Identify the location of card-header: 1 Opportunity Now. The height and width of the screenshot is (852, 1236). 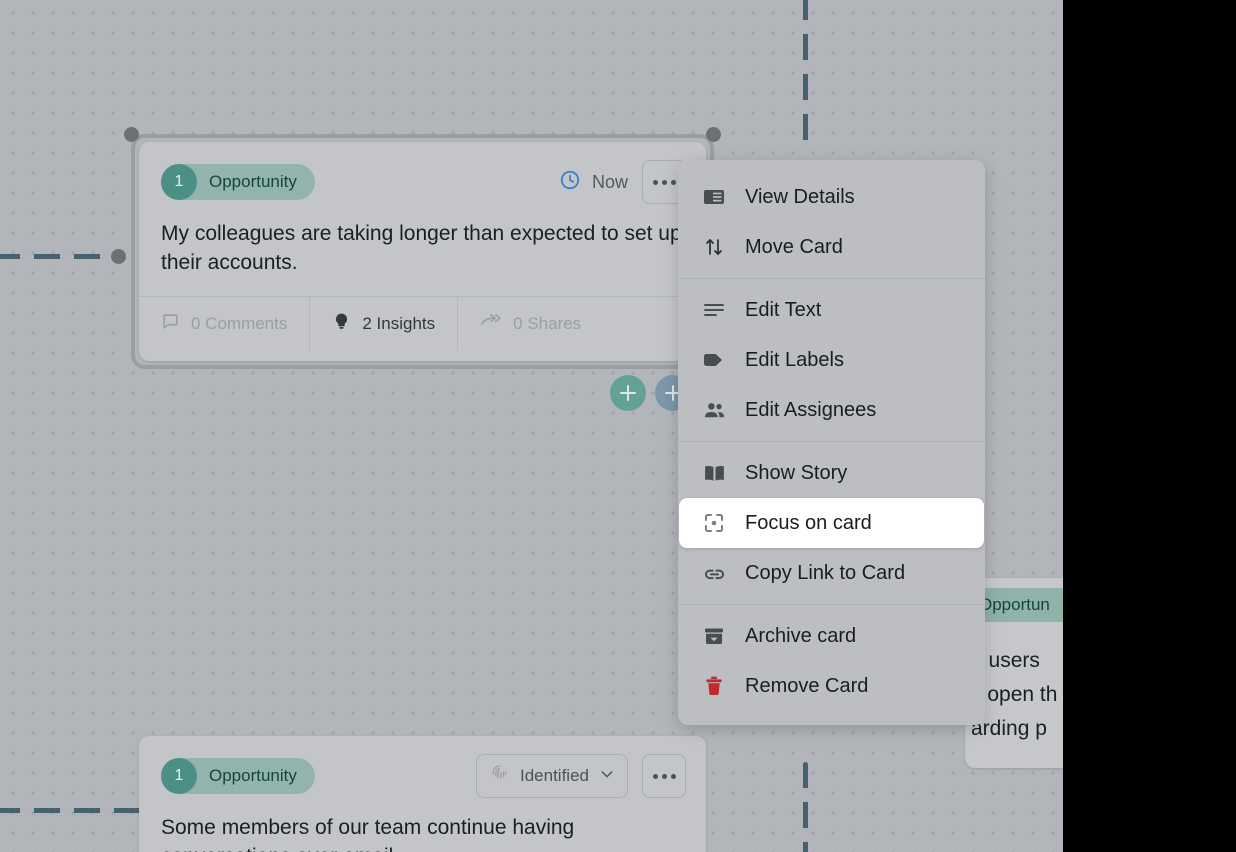
(422, 173).